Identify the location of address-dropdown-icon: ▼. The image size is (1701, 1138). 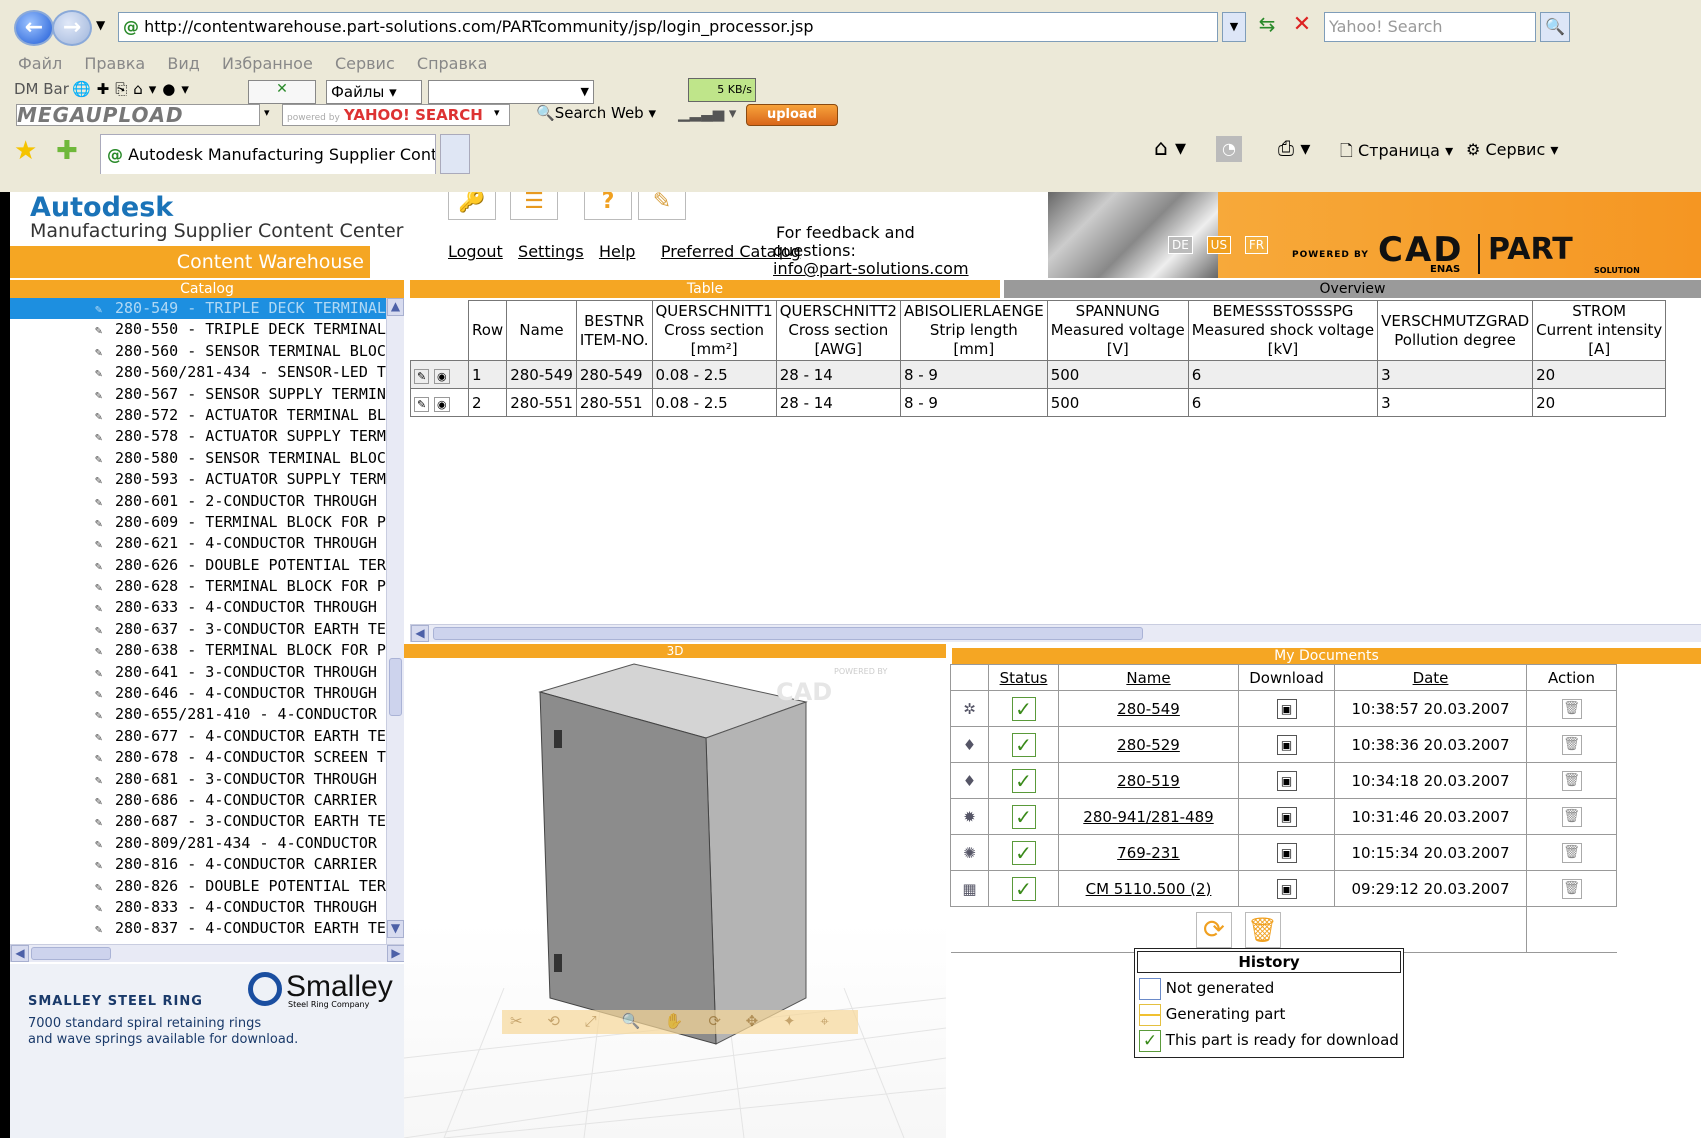
(1234, 27).